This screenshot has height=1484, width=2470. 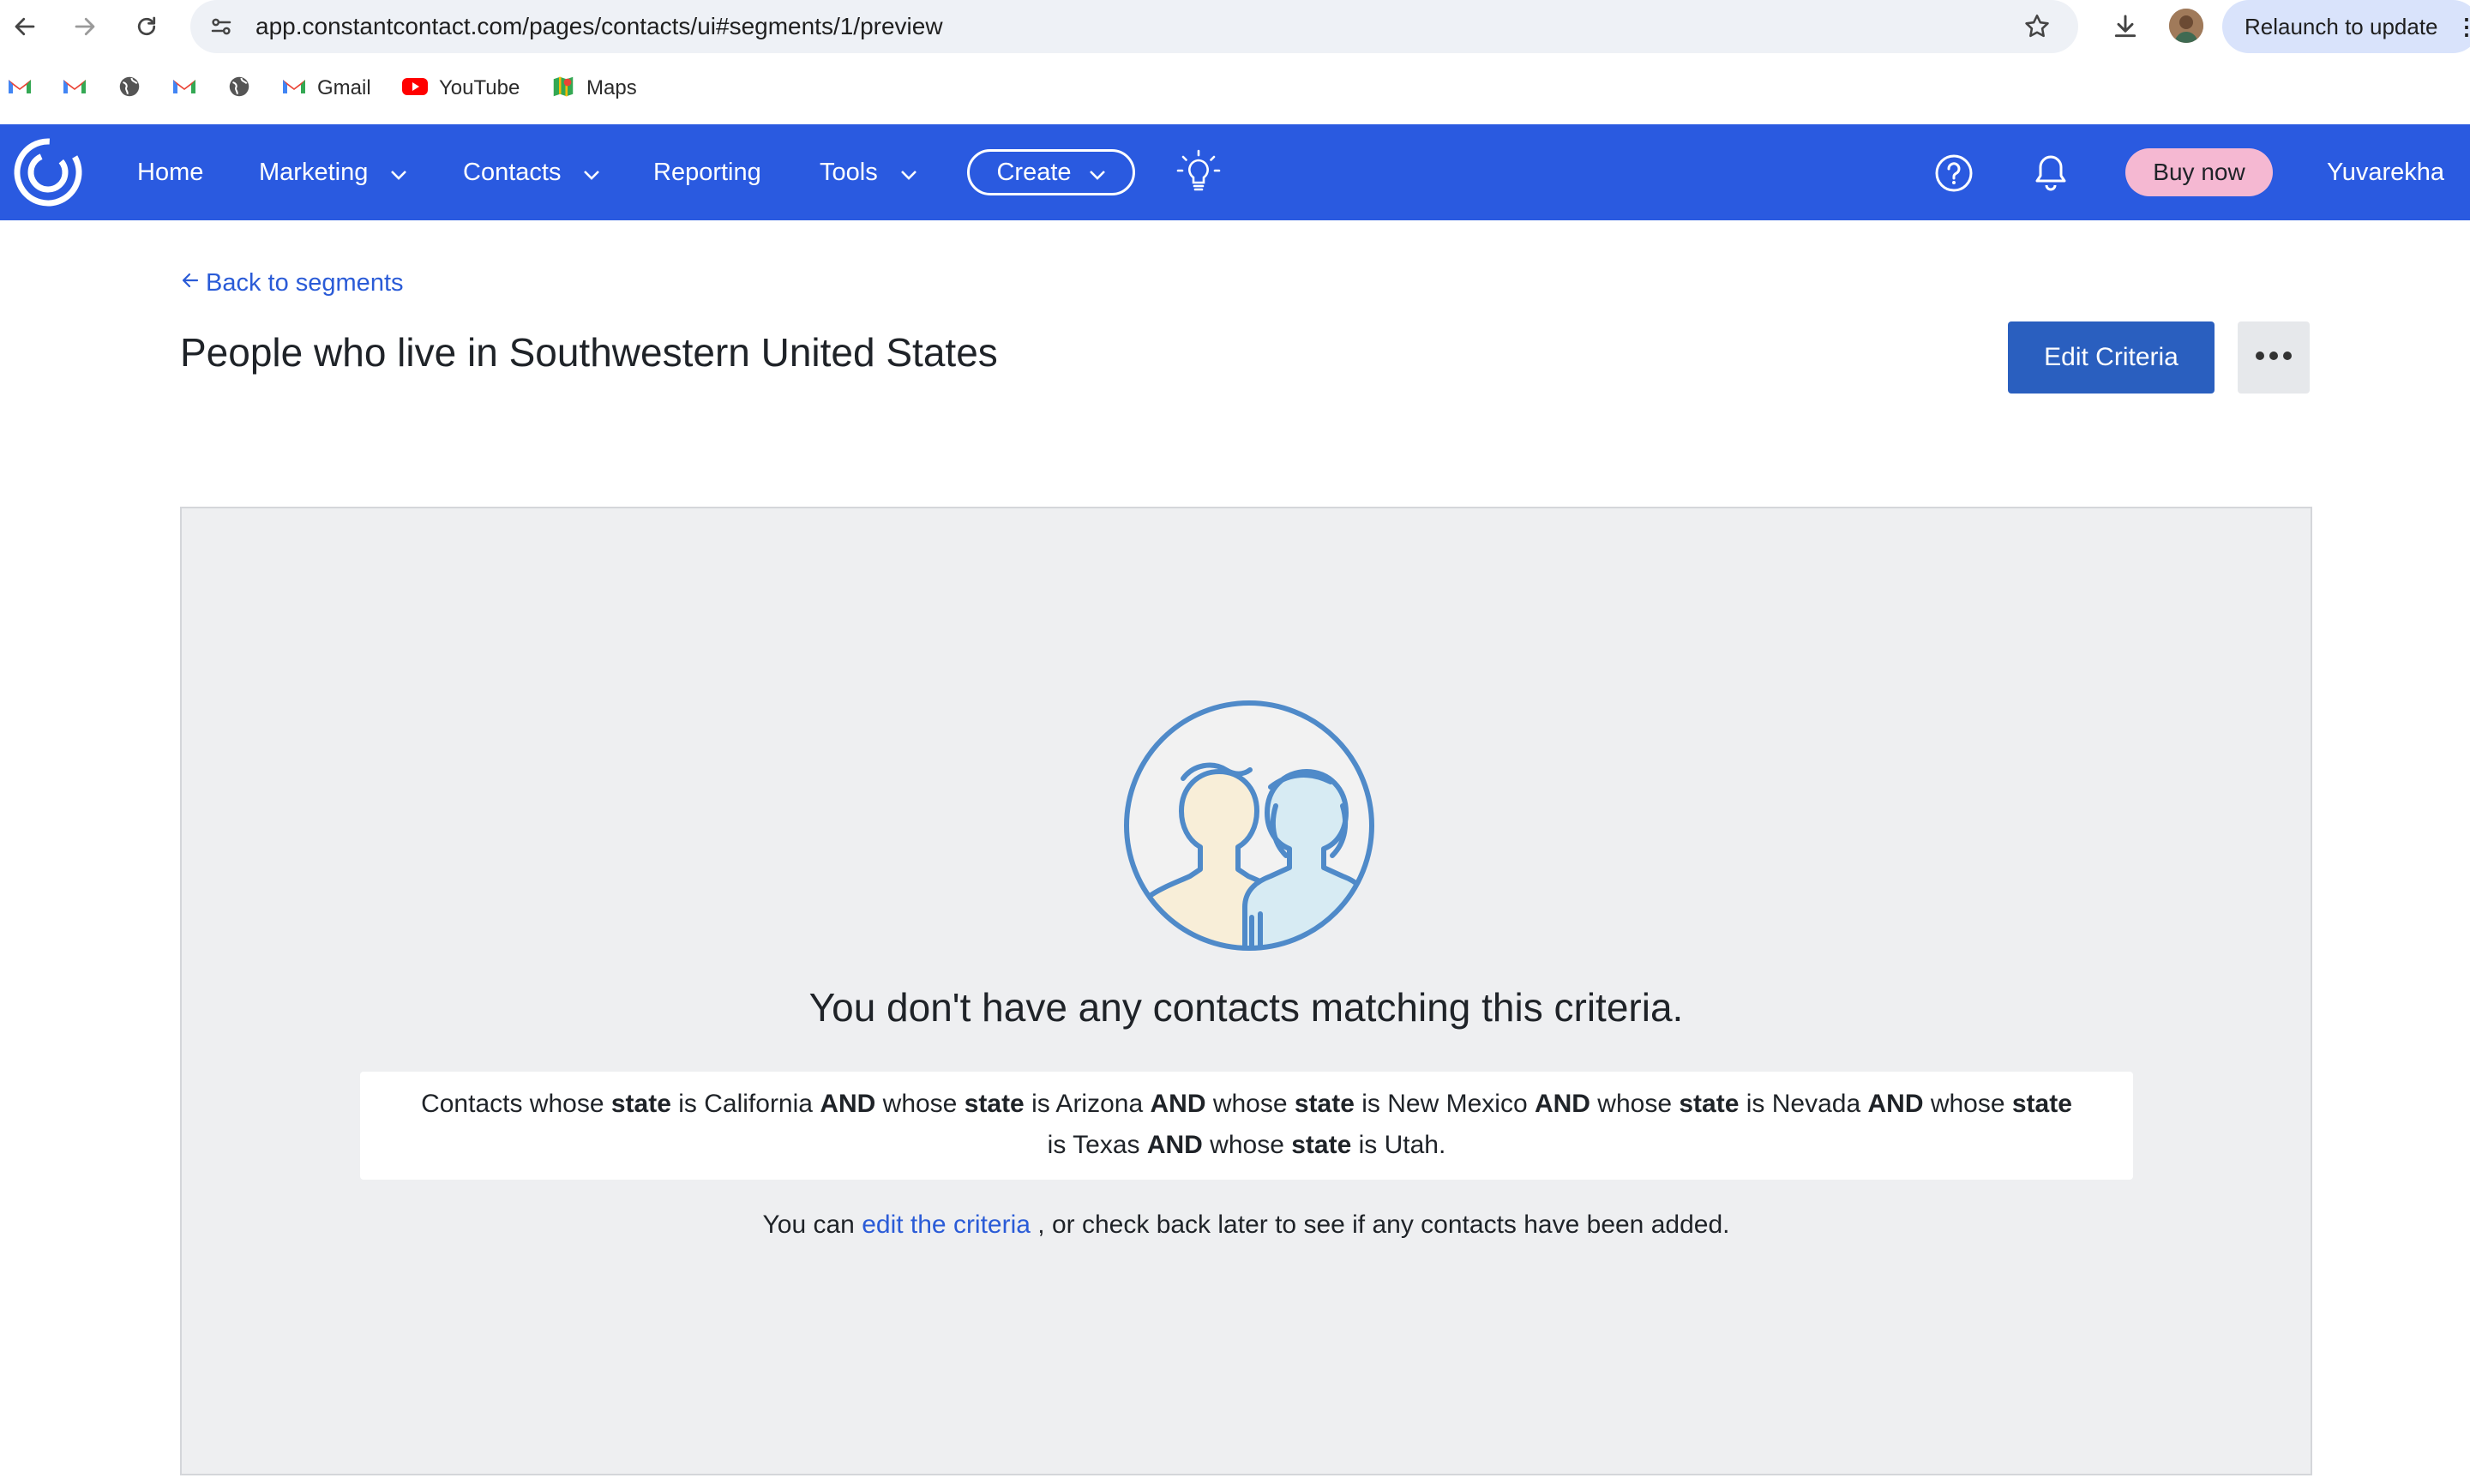 What do you see at coordinates (611, 87) in the screenshot?
I see `bookmark-label: Maps` at bounding box center [611, 87].